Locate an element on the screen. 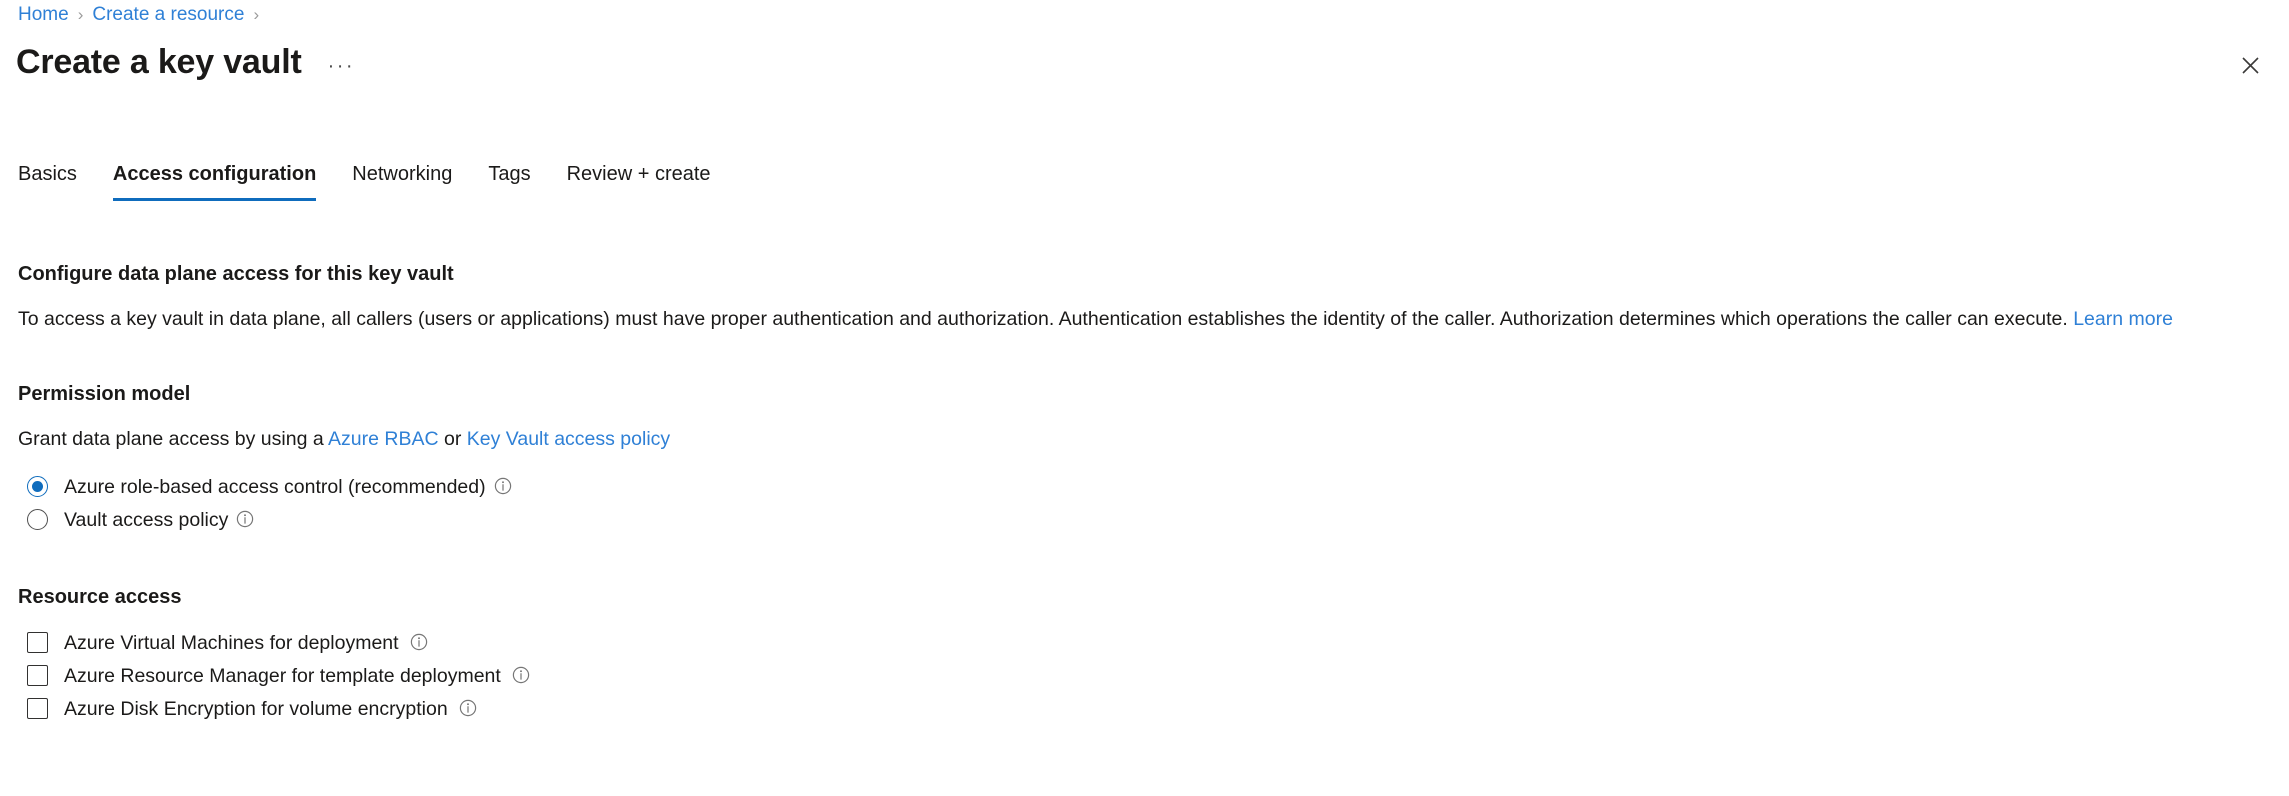  learn-more-link: Learn more is located at coordinates (2123, 319).